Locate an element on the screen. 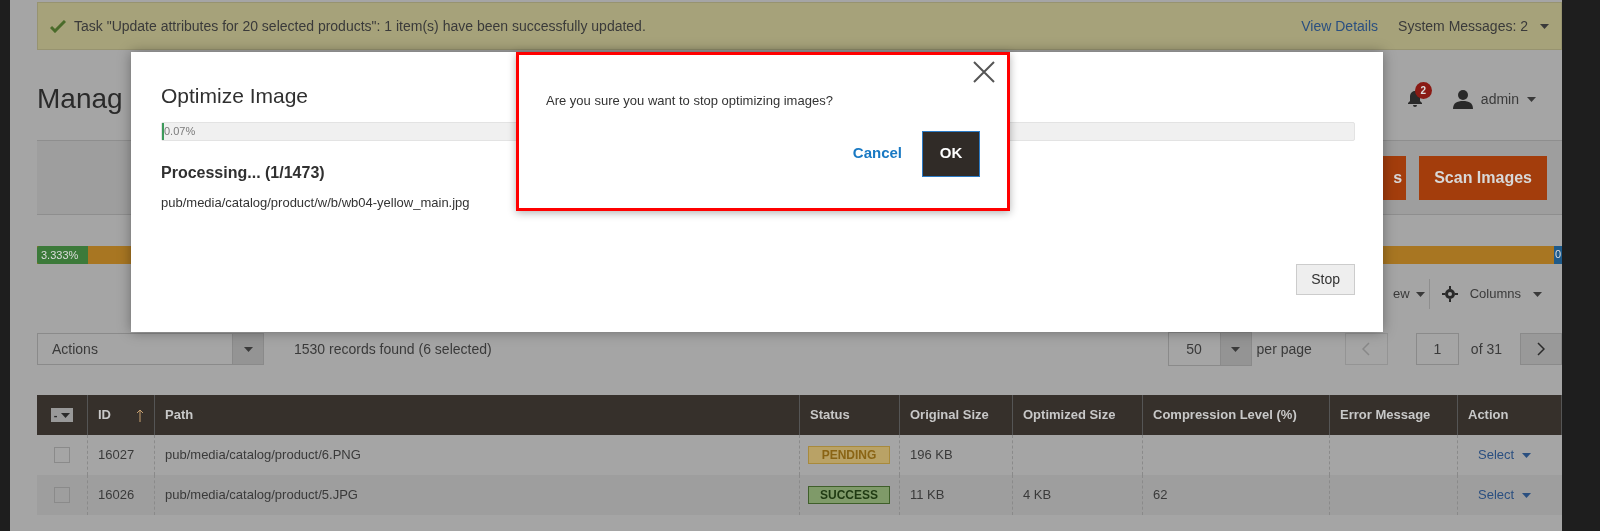 The width and height of the screenshot is (1600, 531). chevron-right-icon is located at coordinates (1541, 349).